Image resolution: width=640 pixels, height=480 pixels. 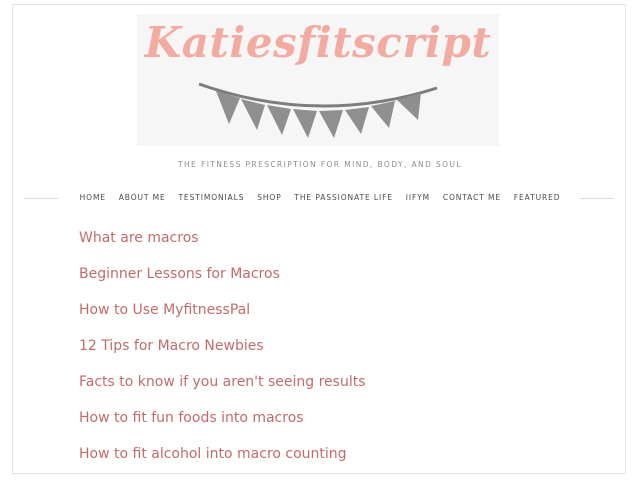 What do you see at coordinates (318, 110) in the screenshot?
I see `bunting-banner-icon` at bounding box center [318, 110].